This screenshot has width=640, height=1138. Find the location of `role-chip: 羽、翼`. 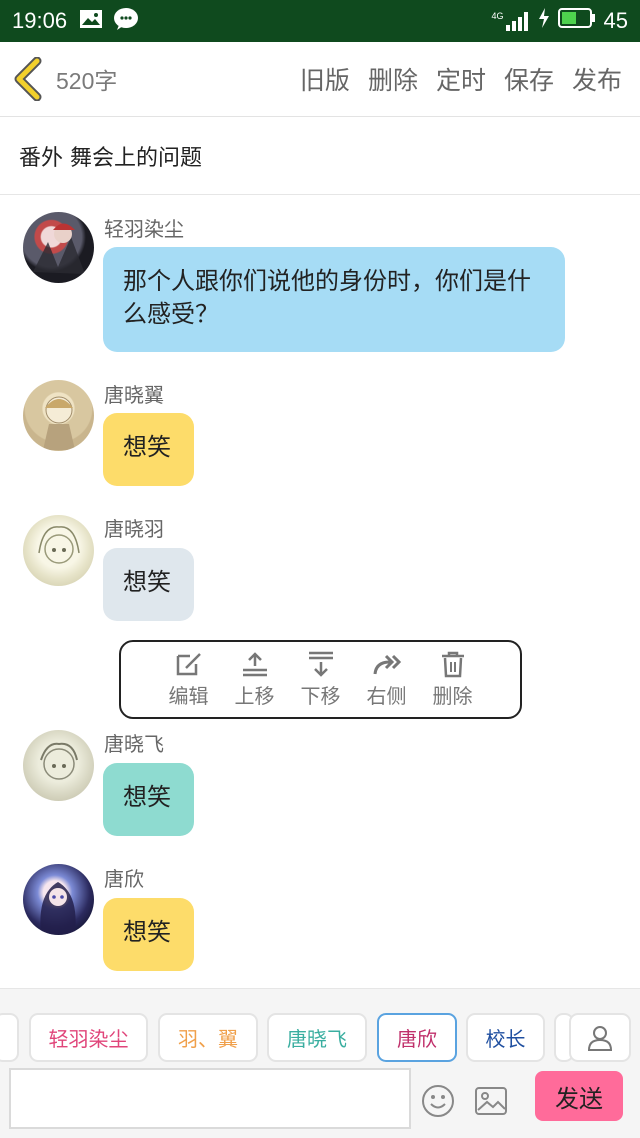

role-chip: 羽、翼 is located at coordinates (208, 1037).